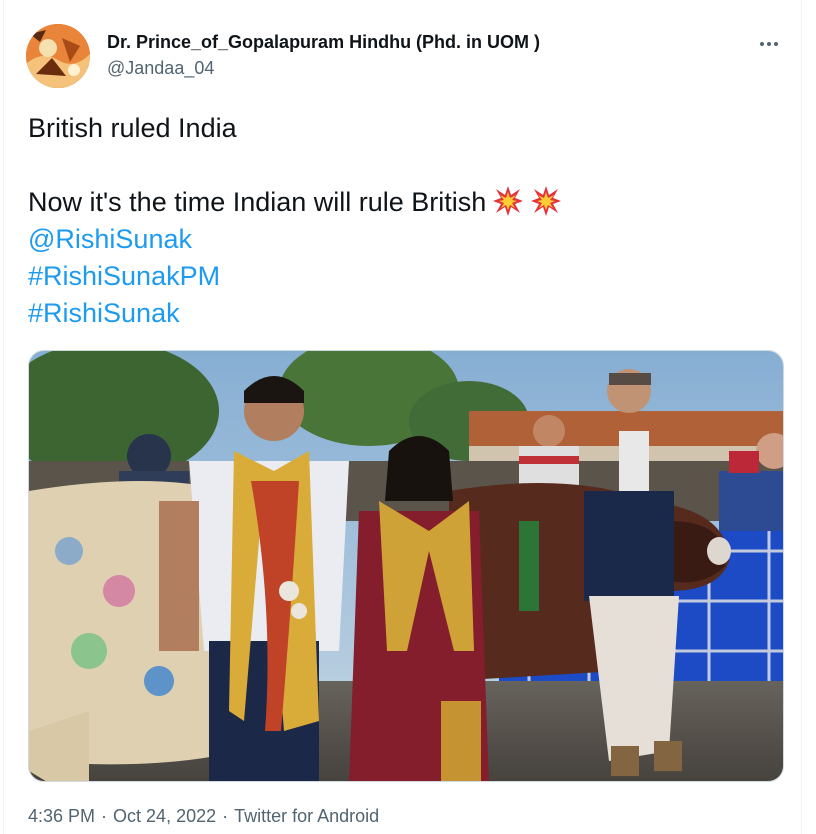  I want to click on more-horizontal-icon, so click(769, 42).